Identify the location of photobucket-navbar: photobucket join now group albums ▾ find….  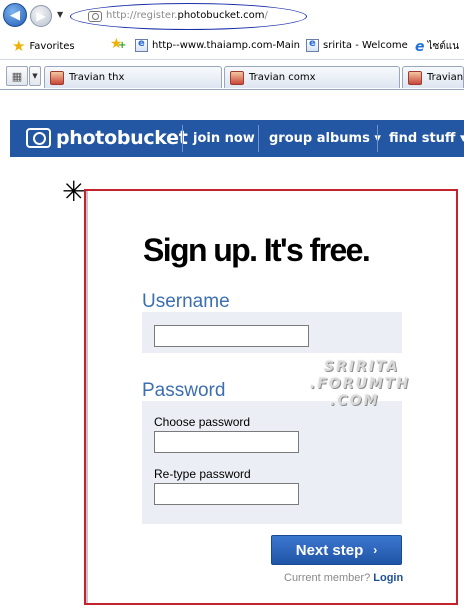
(237, 138).